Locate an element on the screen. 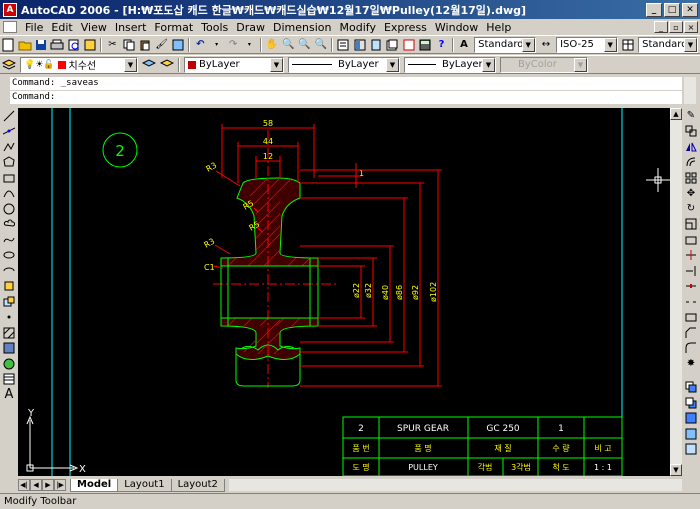 The image size is (700, 509). text-front-icon is located at coordinates (691, 450).